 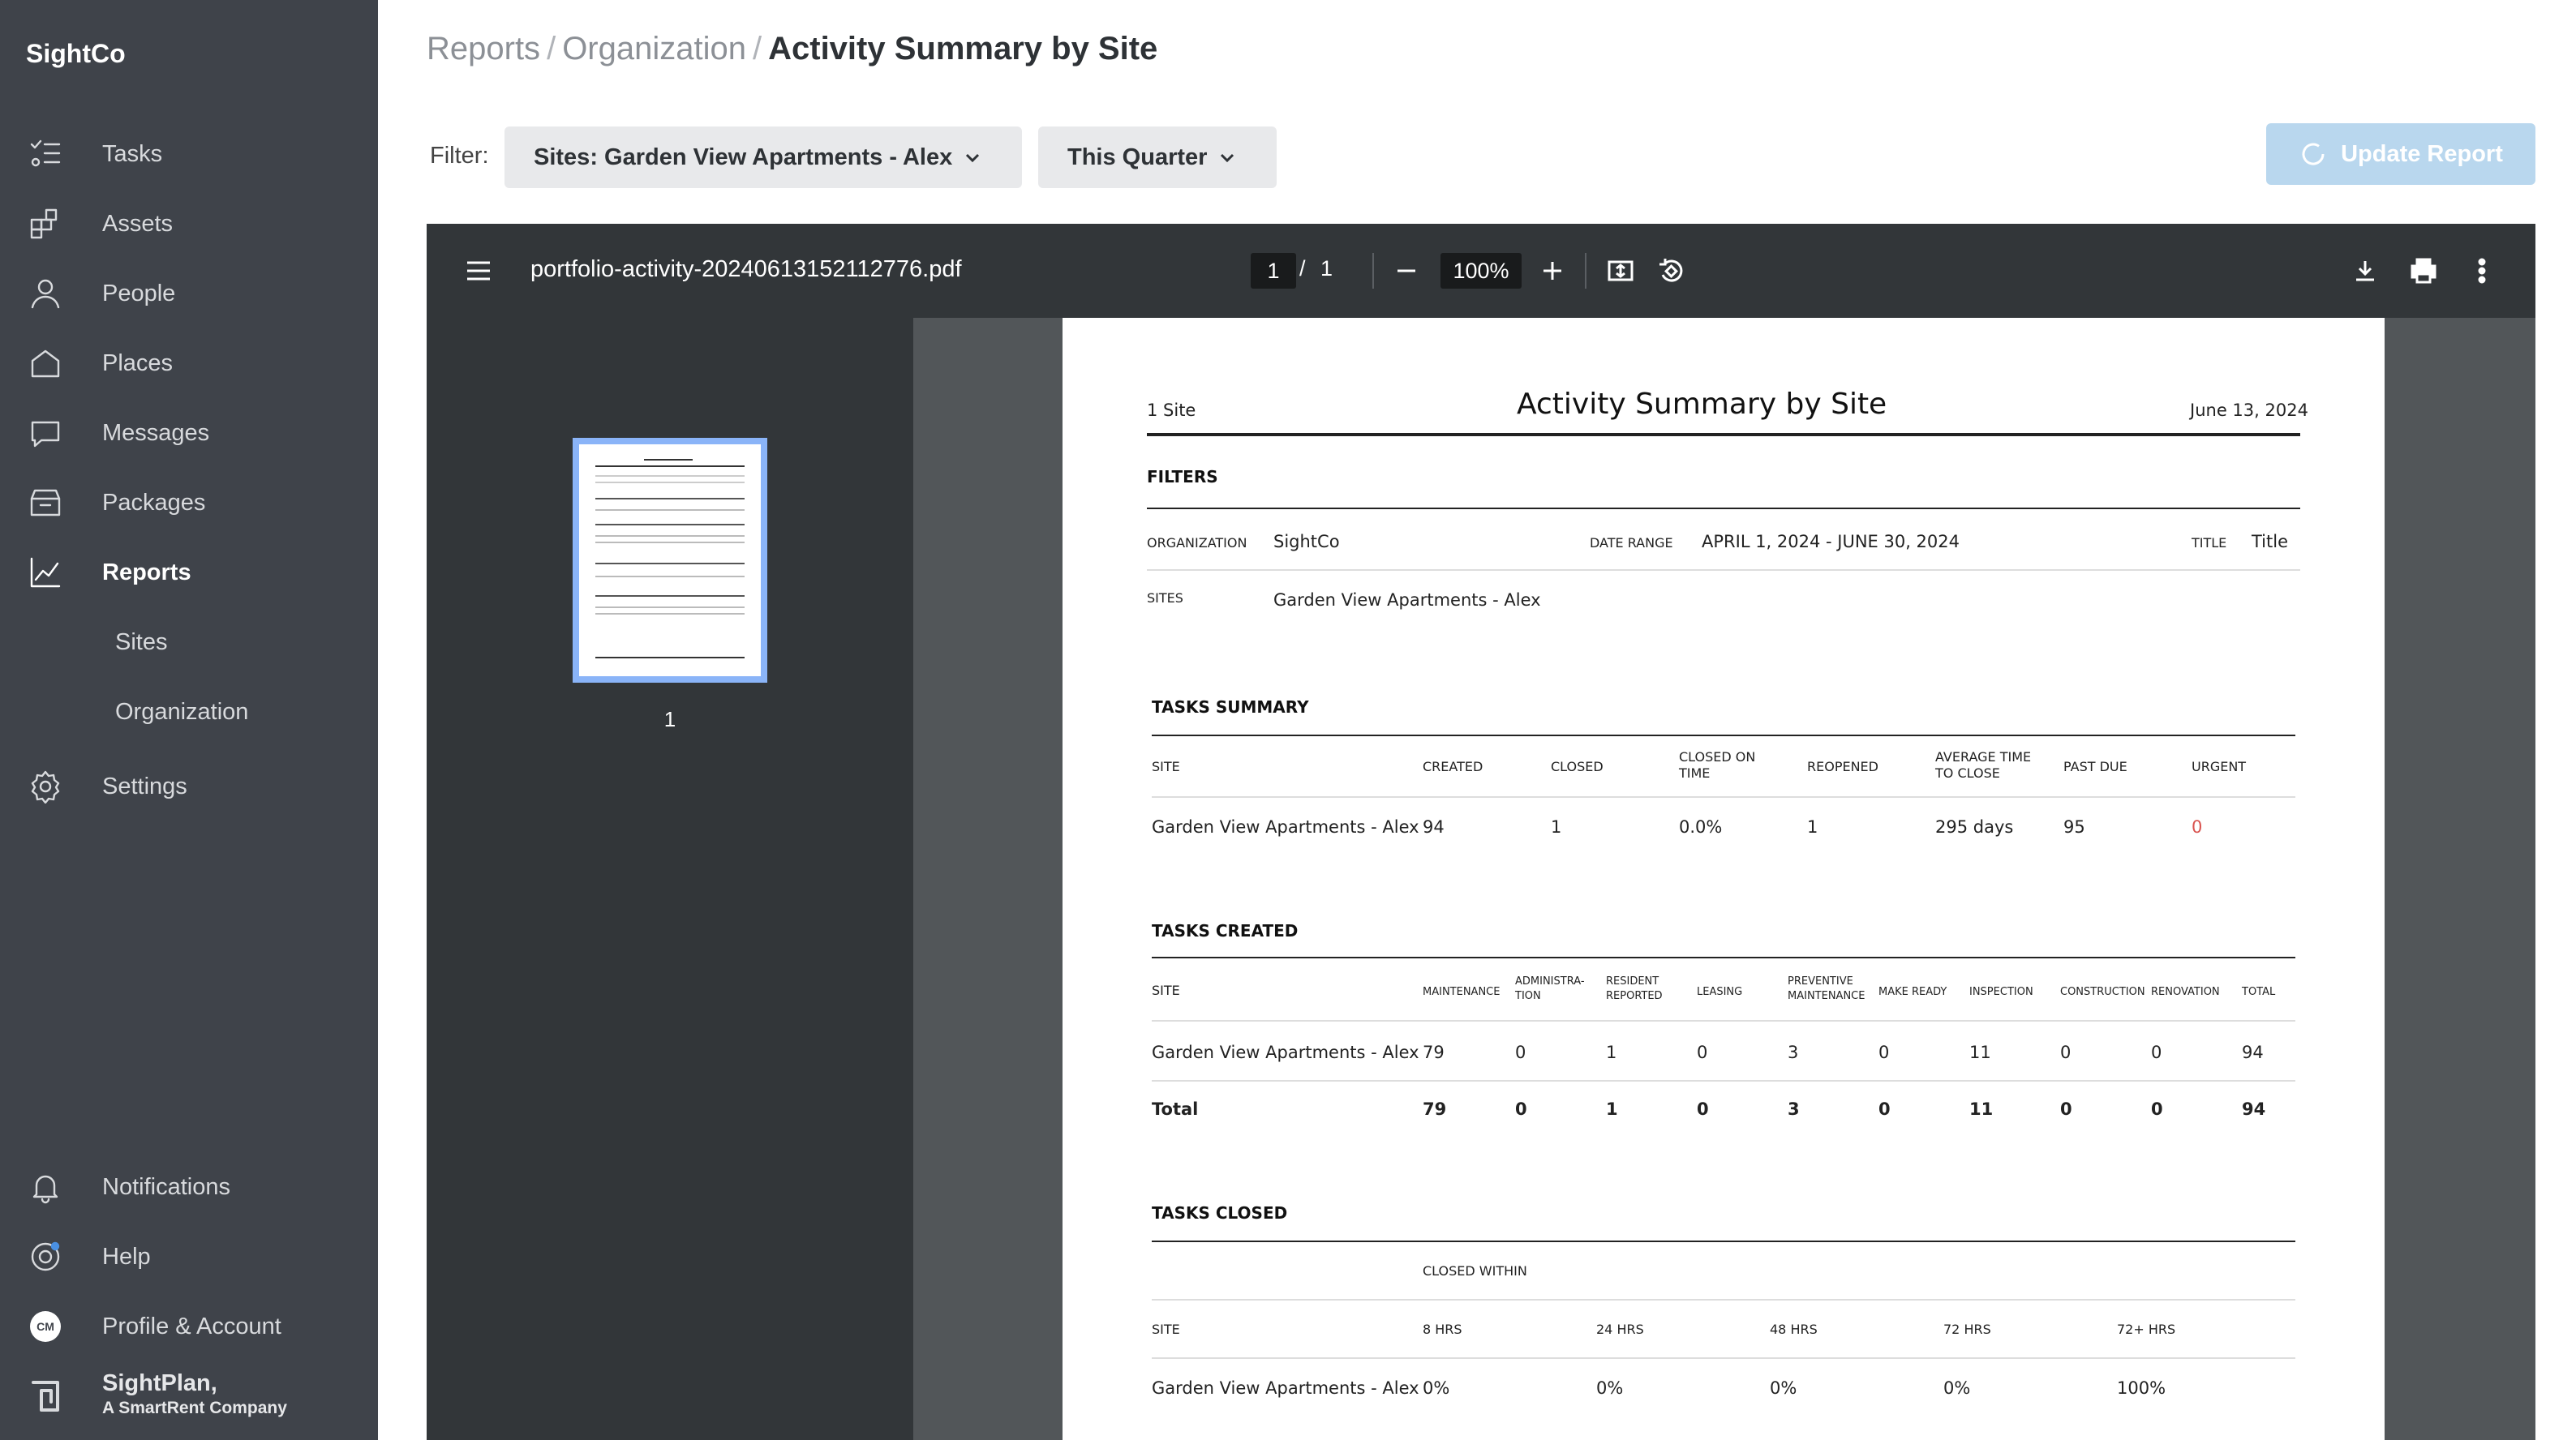 I want to click on refresh-icon, so click(x=2313, y=154).